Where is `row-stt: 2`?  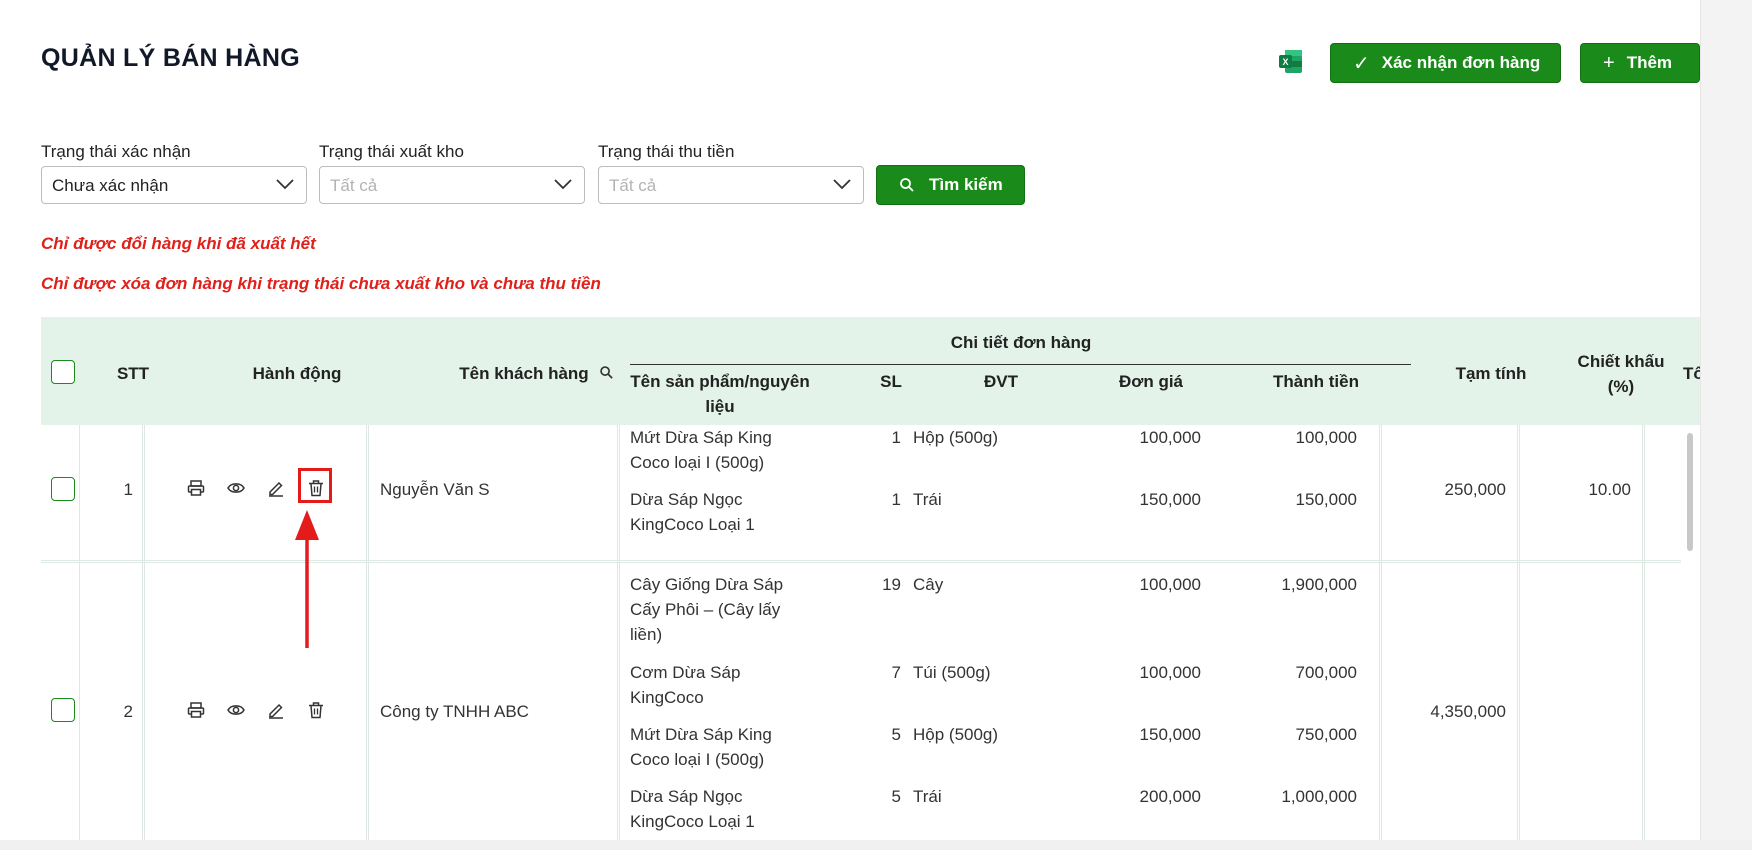
row-stt: 2 is located at coordinates (128, 711).